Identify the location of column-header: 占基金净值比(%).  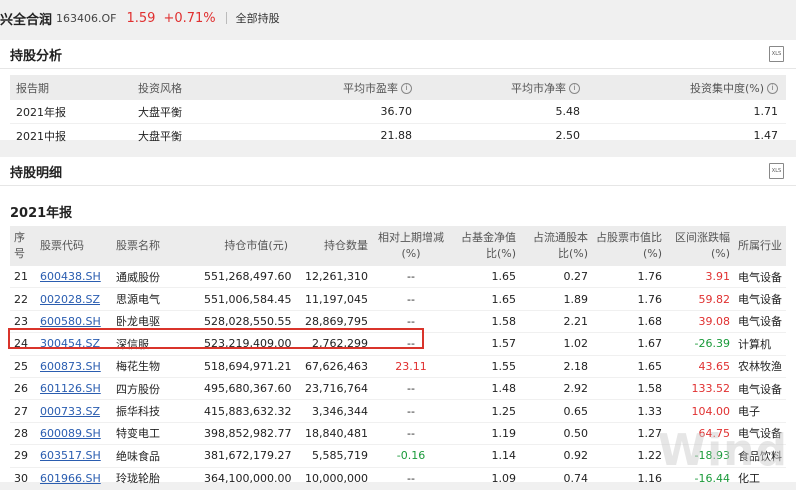
(485, 246).